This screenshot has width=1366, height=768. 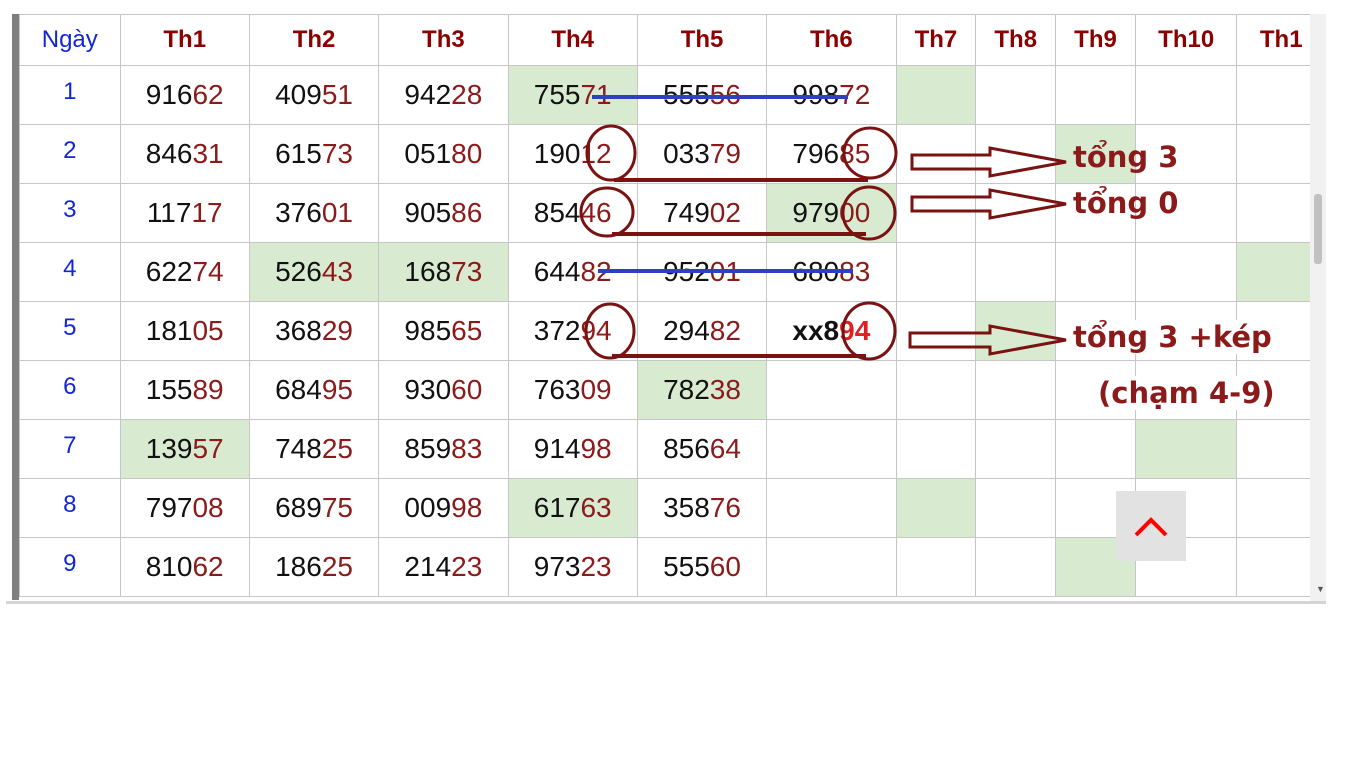 I want to click on result-tail-digits: 80, so click(x=467, y=153).